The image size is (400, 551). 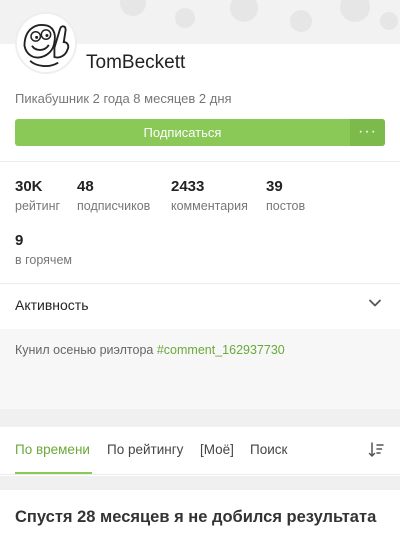 What do you see at coordinates (43, 260) in the screenshot?
I see `stat-label: в горячем` at bounding box center [43, 260].